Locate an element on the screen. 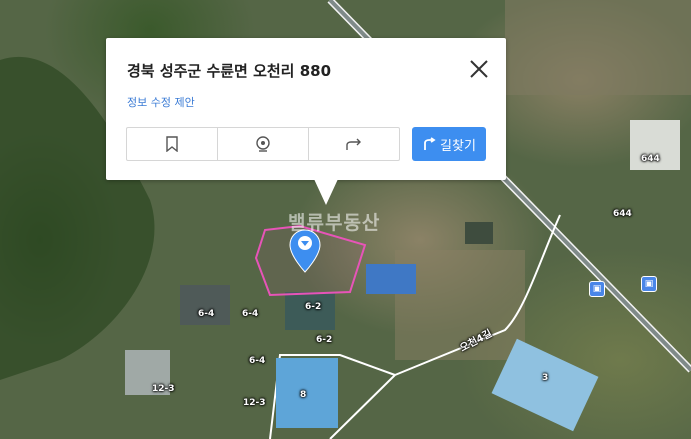  directions-icon is located at coordinates (430, 143).